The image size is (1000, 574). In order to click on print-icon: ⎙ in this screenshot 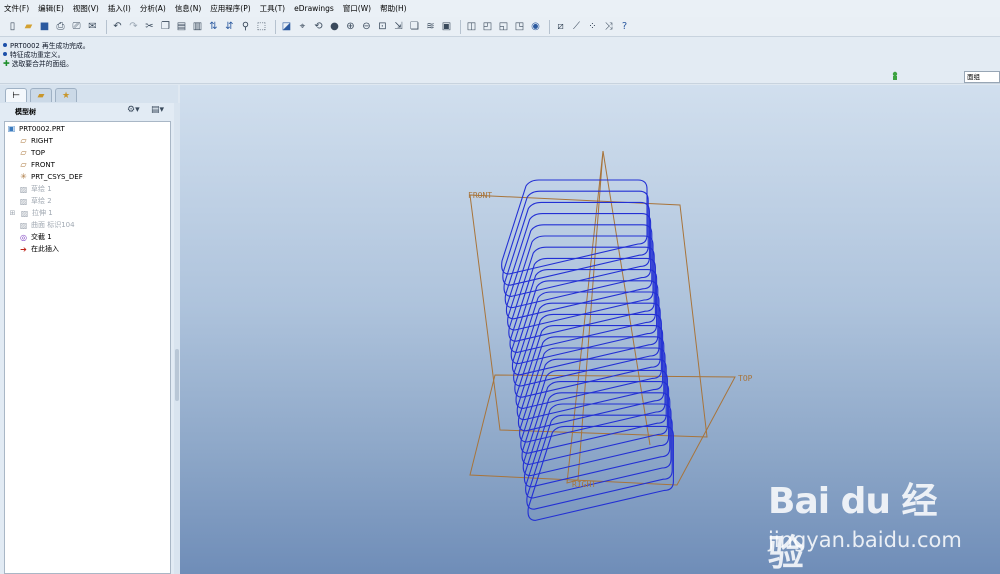, I will do `click(60, 26)`.